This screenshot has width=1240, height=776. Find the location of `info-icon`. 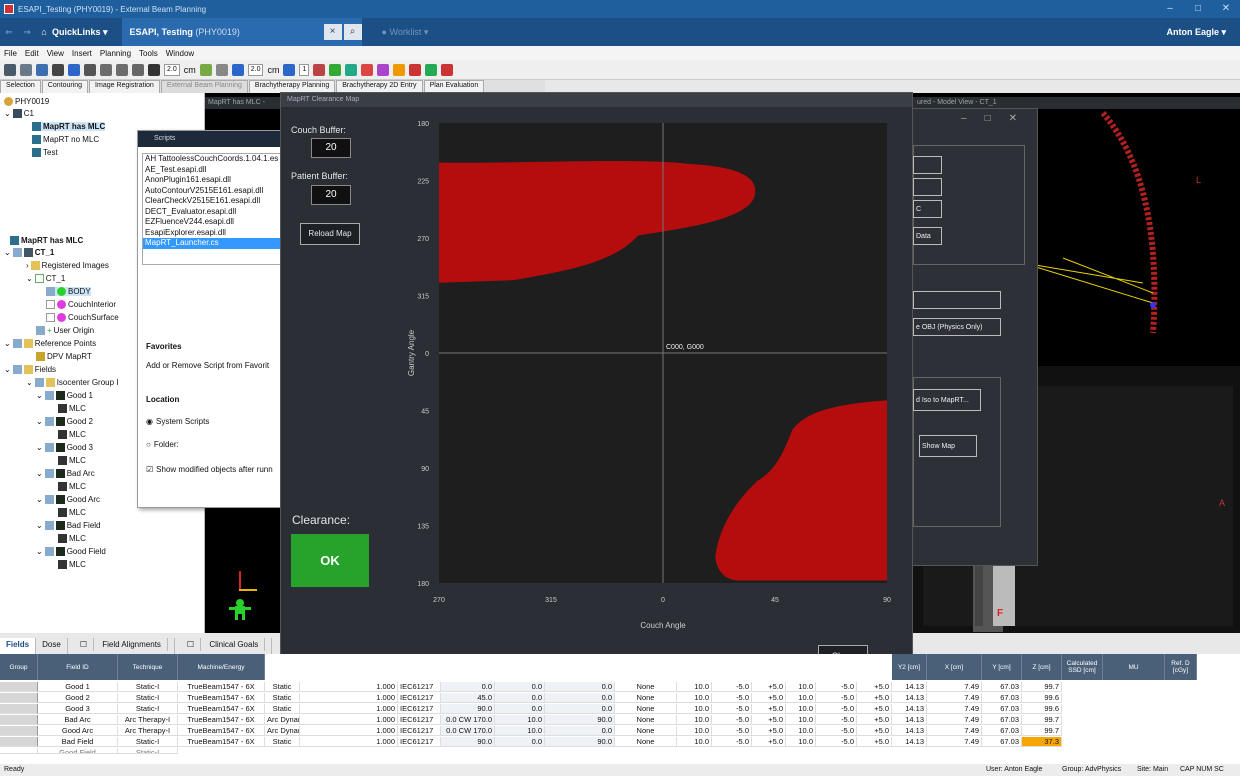

info-icon is located at coordinates (58, 69).